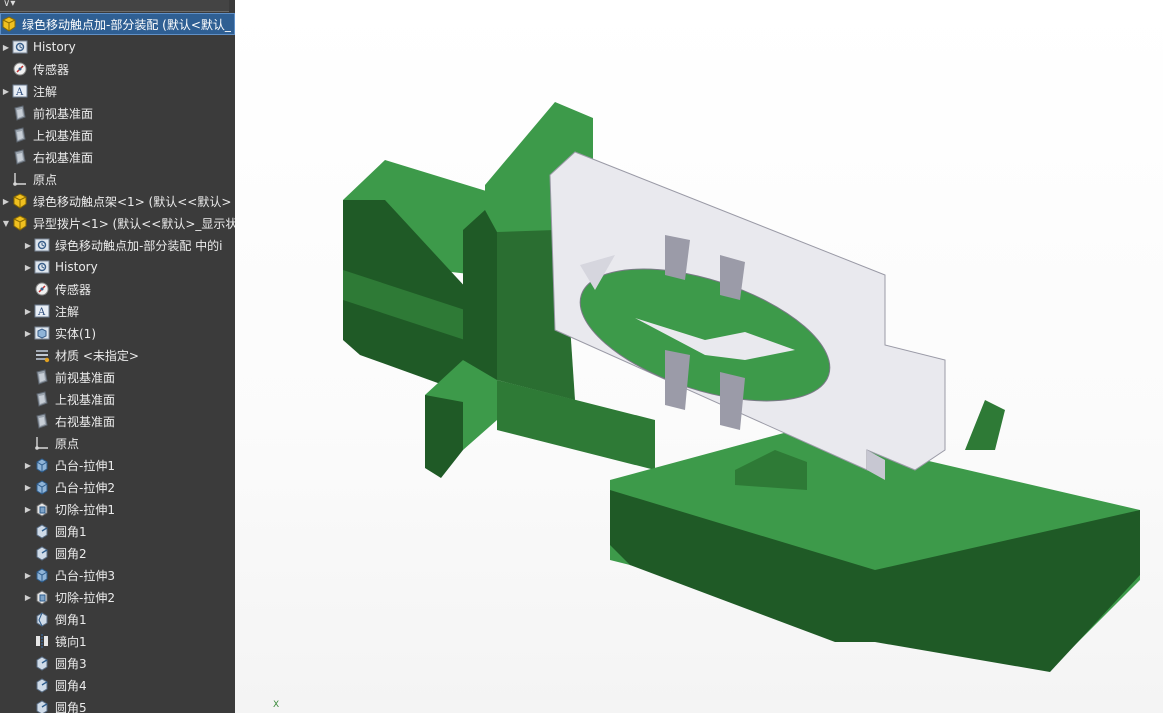  I want to click on tree-item: ▶ 凸台-拉伸3, so click(117, 575).